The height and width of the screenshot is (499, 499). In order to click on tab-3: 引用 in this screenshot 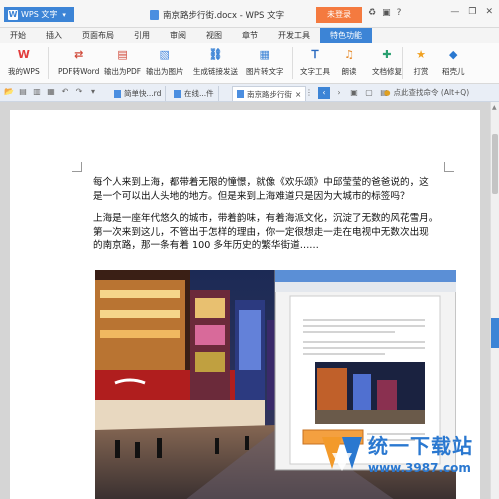, I will do `click(142, 35)`.